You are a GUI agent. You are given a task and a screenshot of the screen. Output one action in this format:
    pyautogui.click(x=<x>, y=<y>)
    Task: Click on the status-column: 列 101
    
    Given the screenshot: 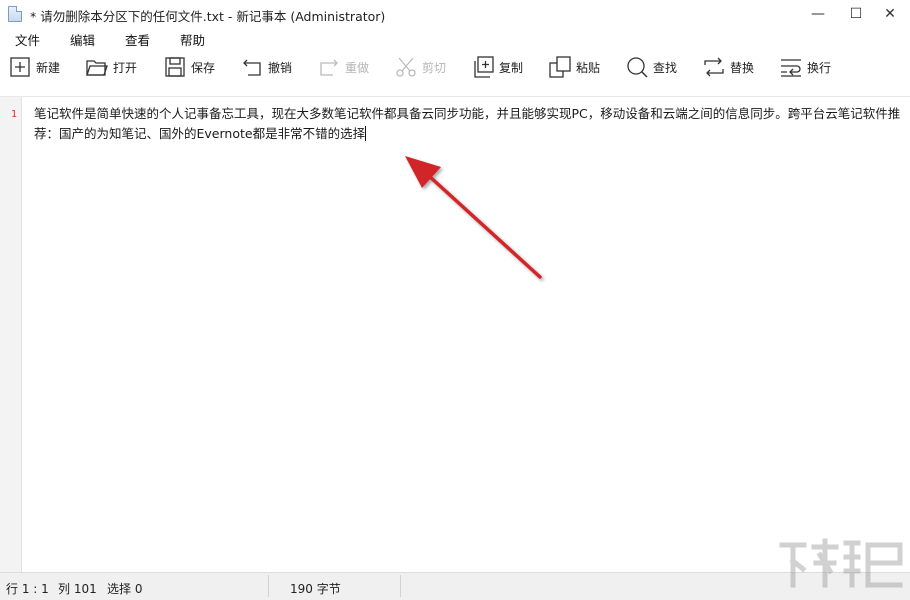 What is the action you would take?
    pyautogui.click(x=77, y=589)
    